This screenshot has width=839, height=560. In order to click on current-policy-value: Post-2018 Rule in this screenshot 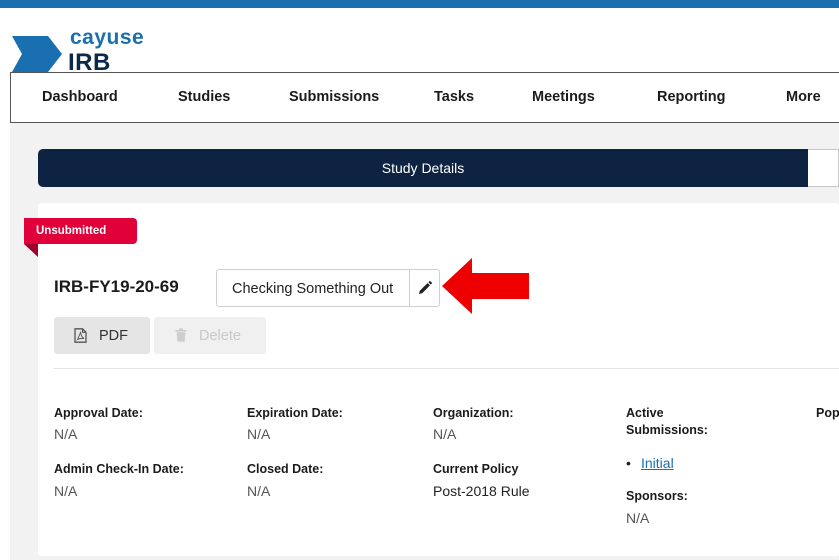, I will do `click(481, 491)`.